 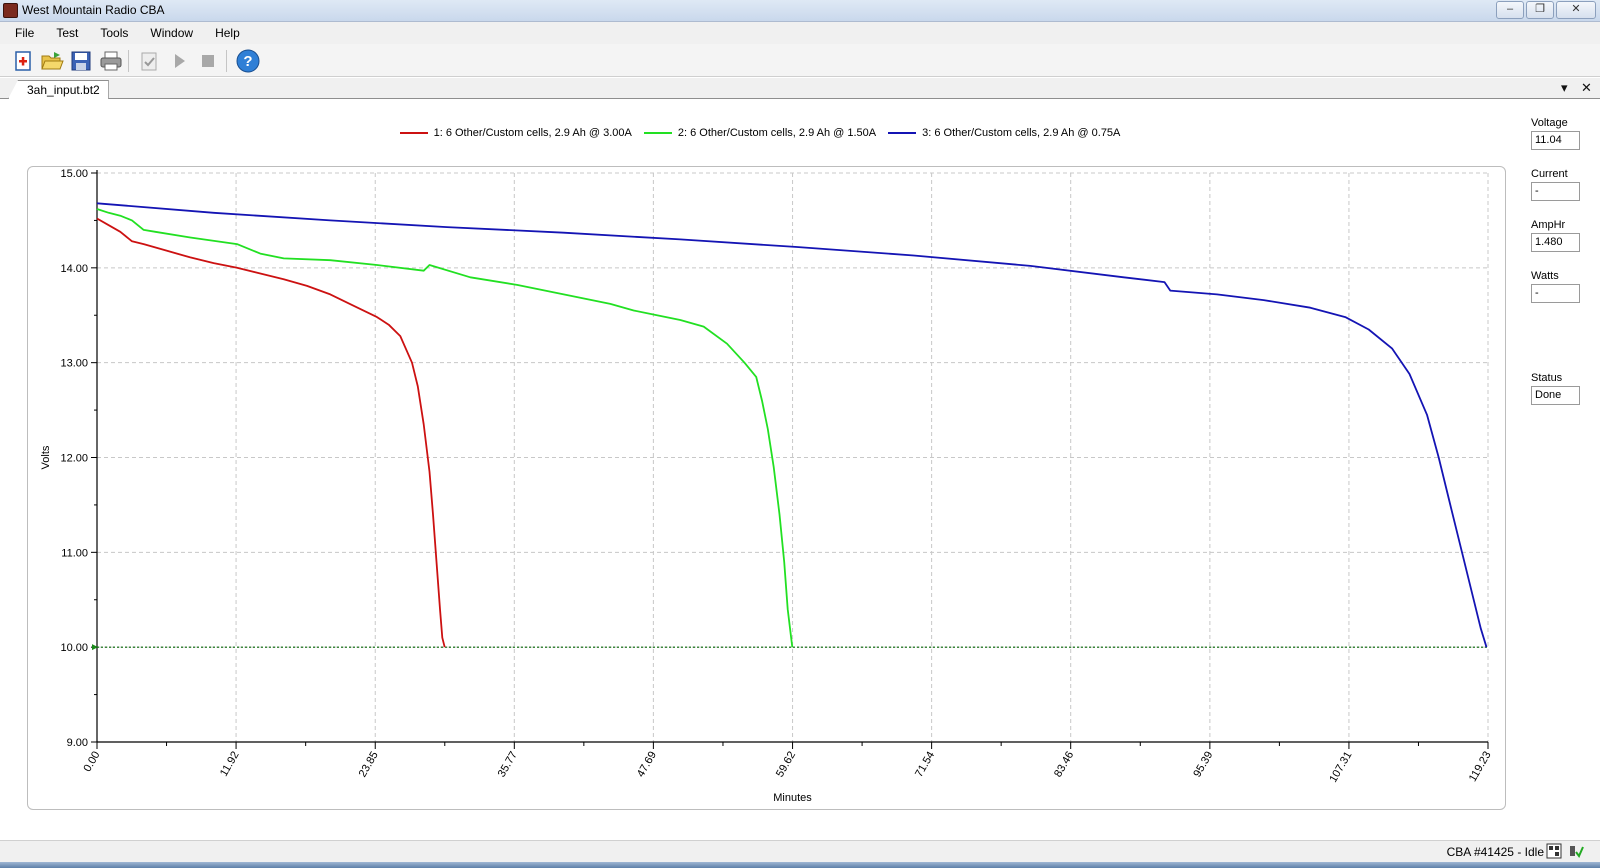 What do you see at coordinates (77, 743) in the screenshot?
I see `y-tick-label: 9.00` at bounding box center [77, 743].